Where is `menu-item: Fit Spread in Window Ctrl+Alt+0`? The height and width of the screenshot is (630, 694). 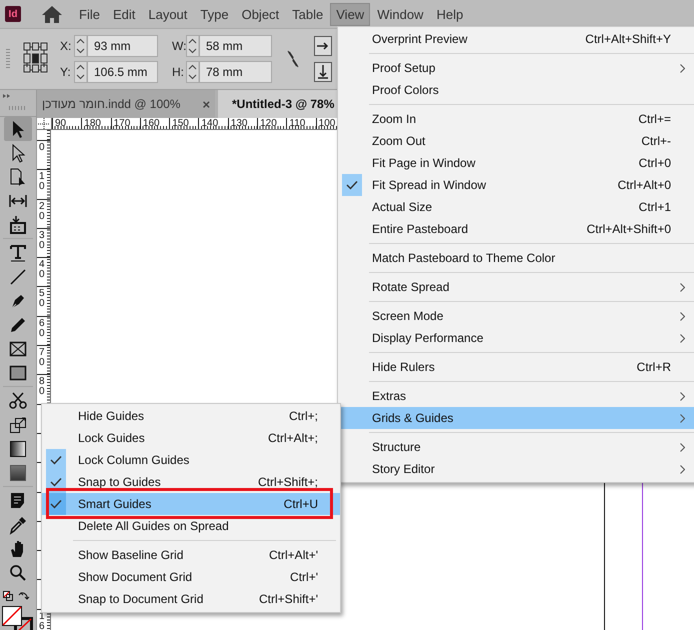
menu-item: Fit Spread in Window Ctrl+Alt+0 is located at coordinates (516, 185).